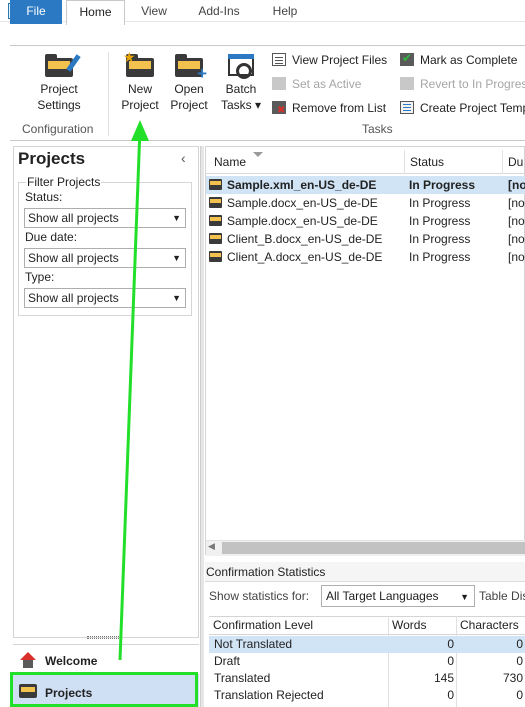  I want to click on arrow-shaft, so click(130, 394).